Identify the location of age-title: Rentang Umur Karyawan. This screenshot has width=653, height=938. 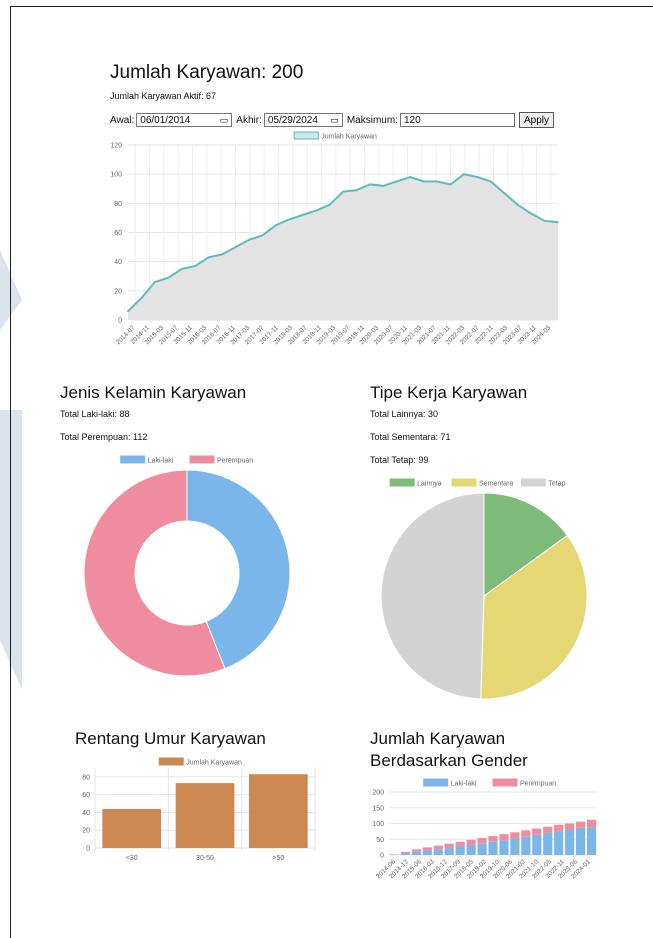
(170, 738).